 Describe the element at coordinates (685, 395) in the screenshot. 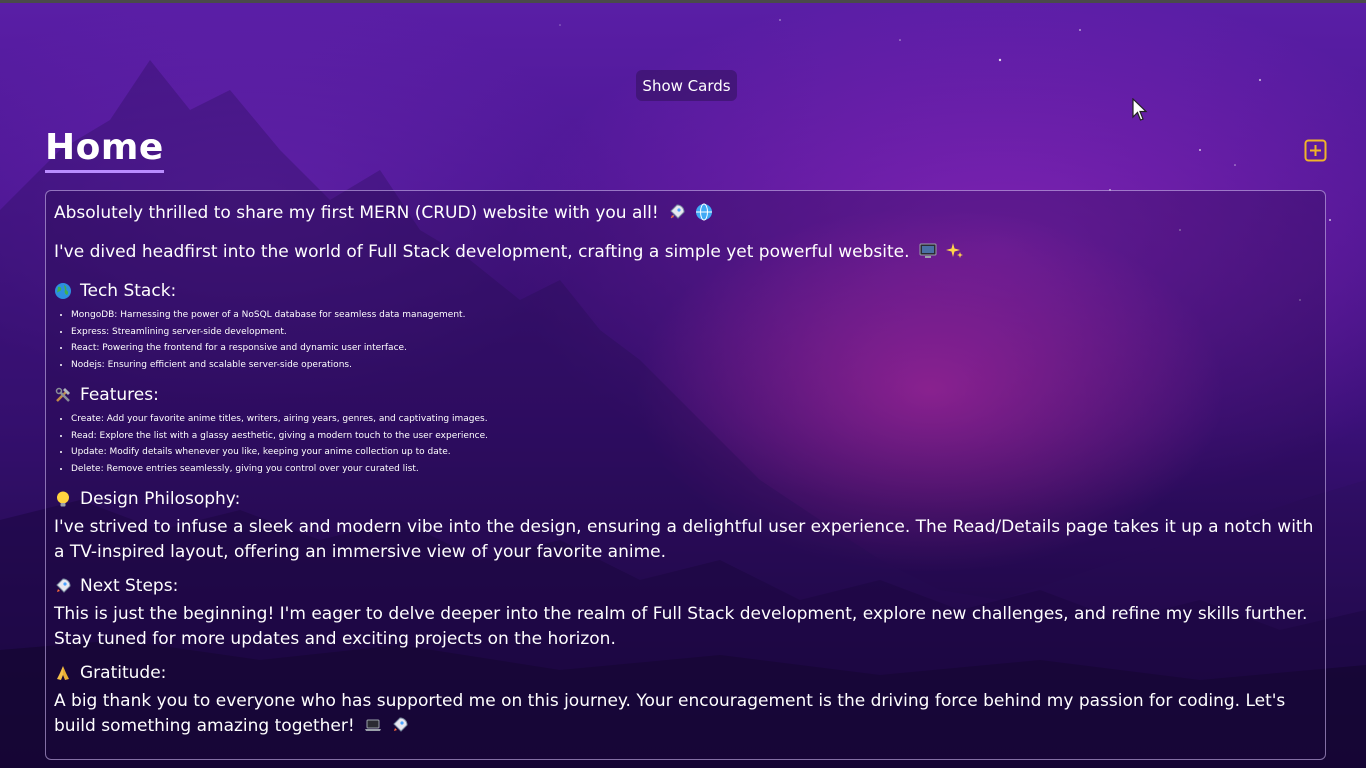

I see `features-heading: Features:` at that location.